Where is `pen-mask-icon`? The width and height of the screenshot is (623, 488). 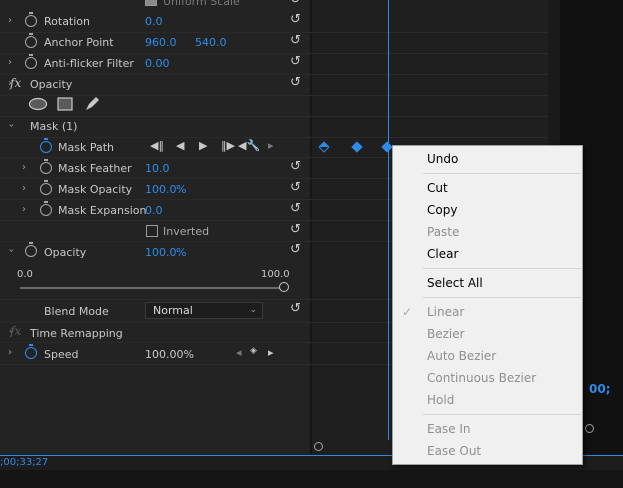
pen-mask-icon is located at coordinates (92, 104).